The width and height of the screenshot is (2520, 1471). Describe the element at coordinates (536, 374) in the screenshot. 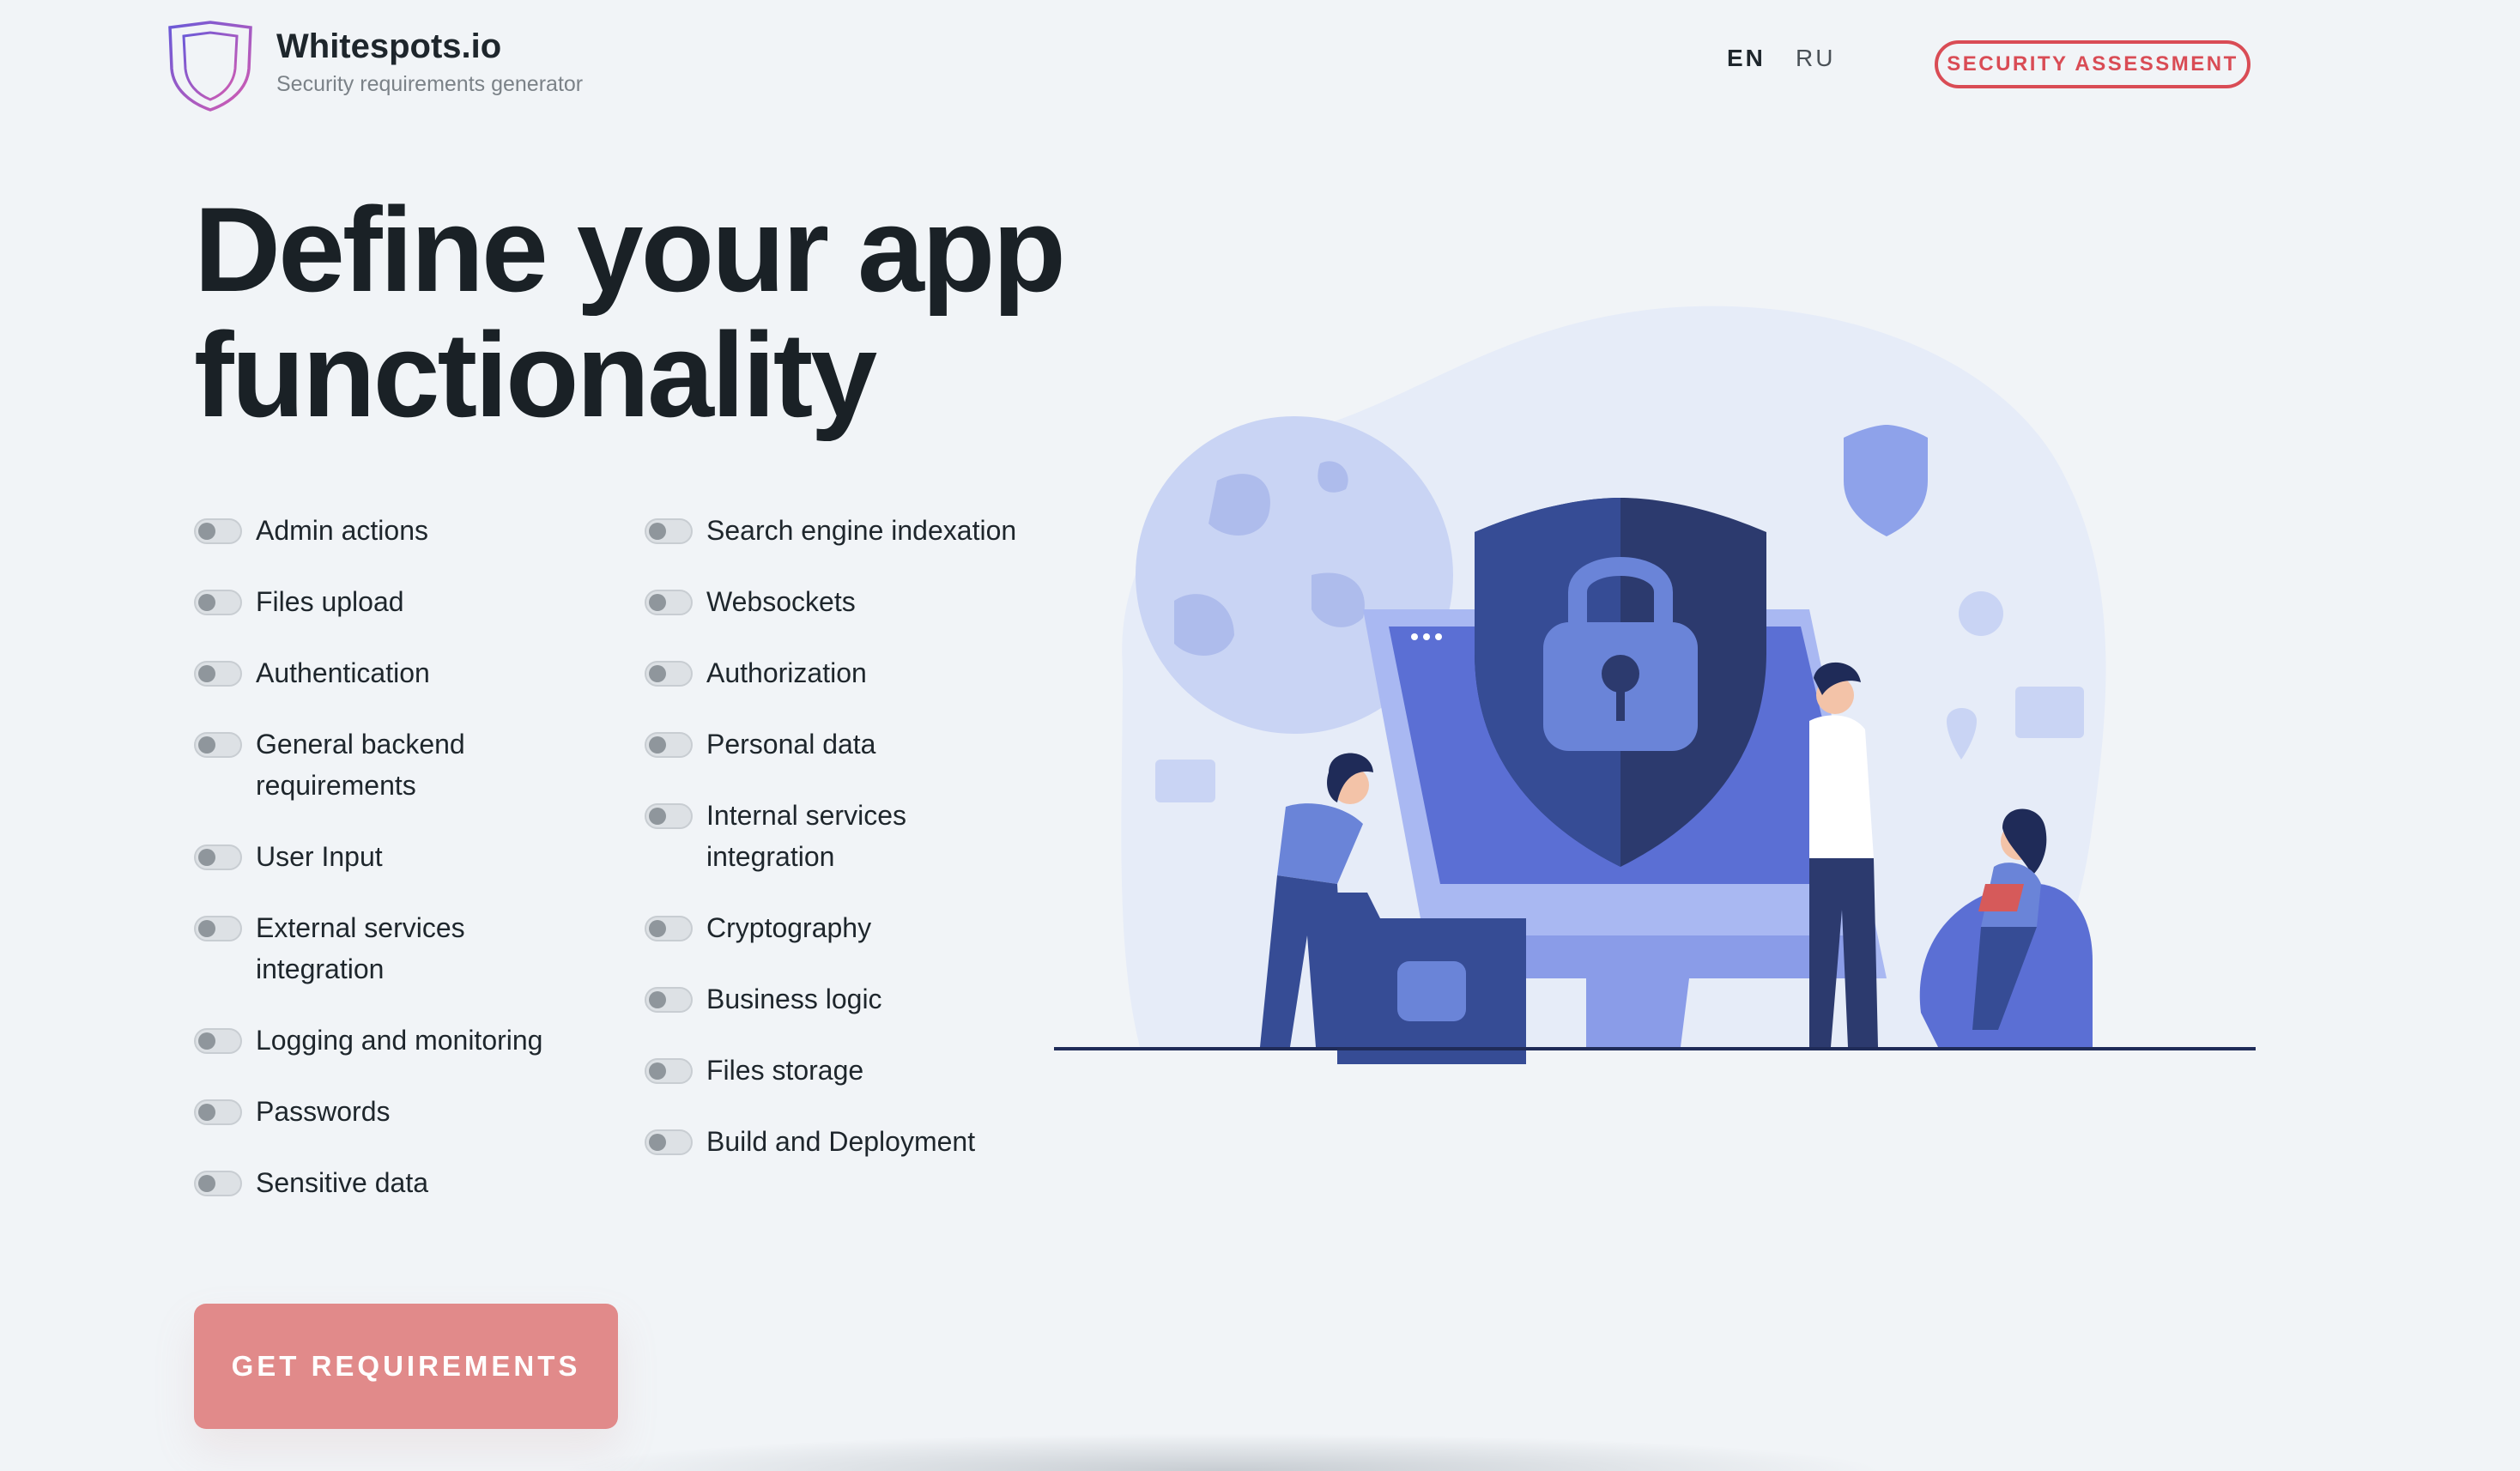

I see `title-line-2: functionality` at that location.